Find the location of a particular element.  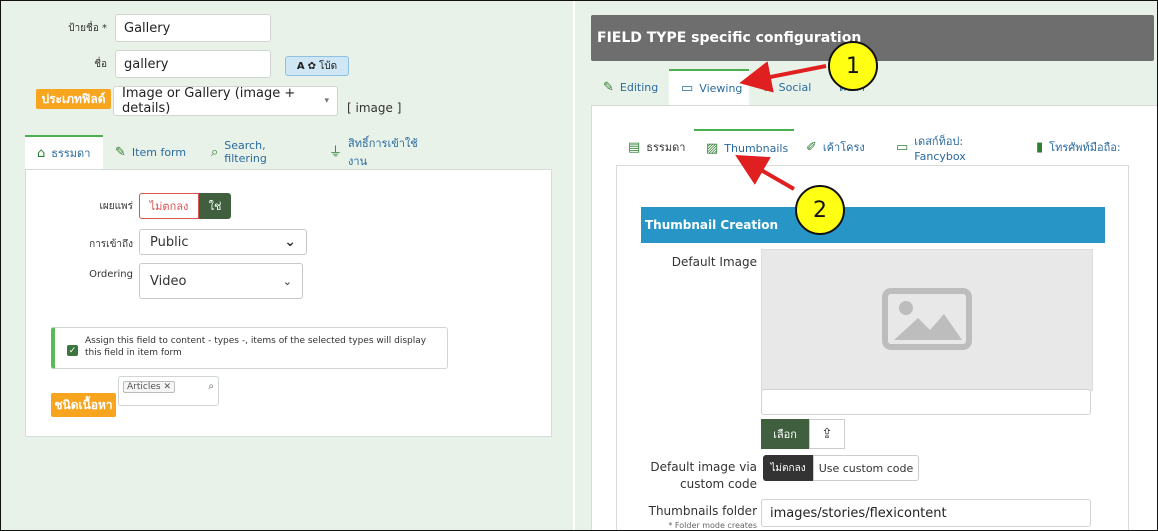

content-type-tag: Articles ✕ is located at coordinates (149, 387).